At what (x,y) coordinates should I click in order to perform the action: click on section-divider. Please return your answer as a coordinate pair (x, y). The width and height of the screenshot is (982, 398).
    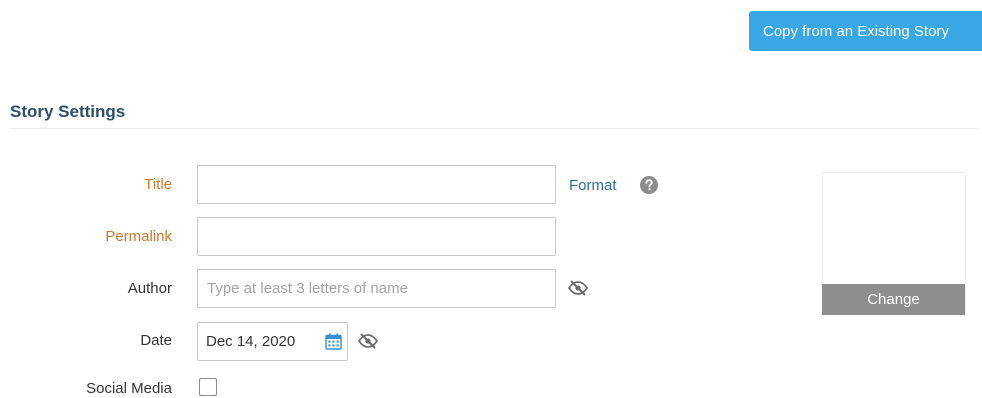
    Looking at the image, I should click on (494, 128).